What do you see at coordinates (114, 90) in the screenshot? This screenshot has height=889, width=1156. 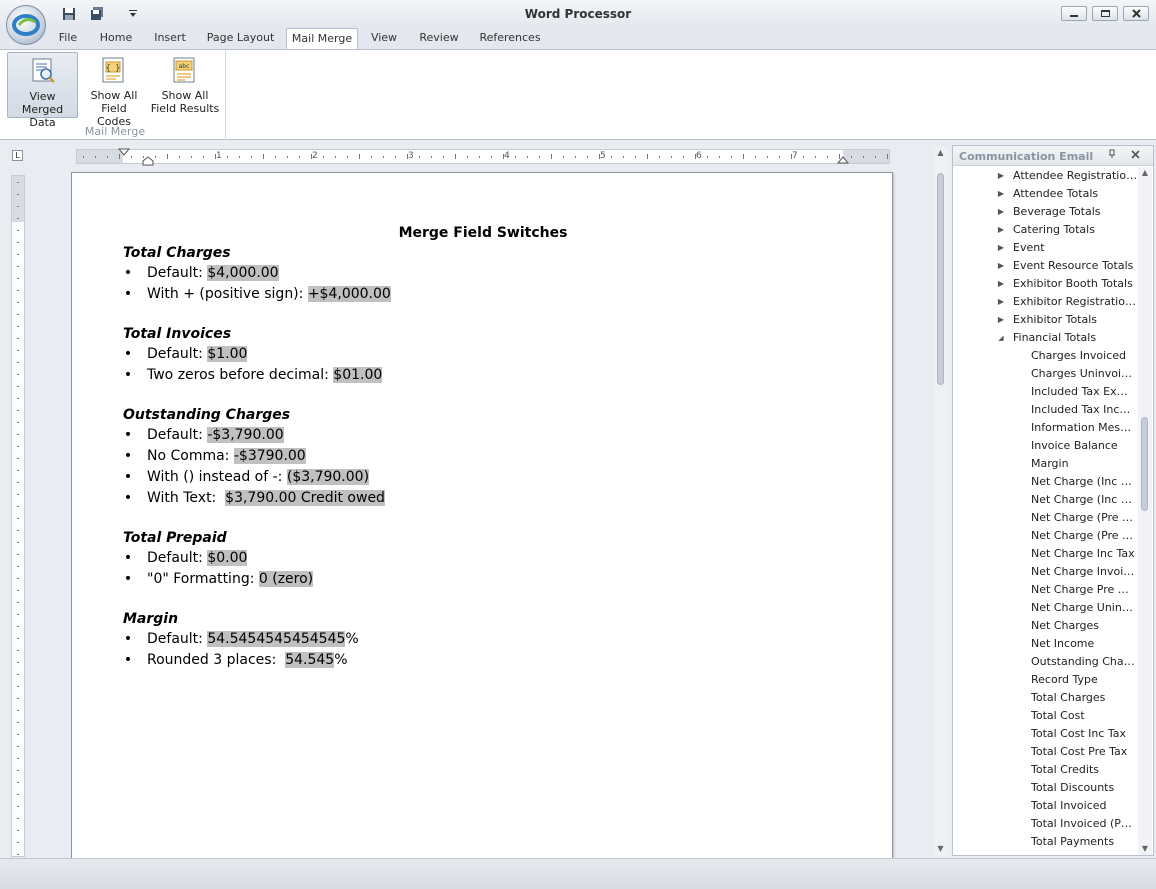 I see `show-all-field-codes-button: { } Show All Field Codes` at bounding box center [114, 90].